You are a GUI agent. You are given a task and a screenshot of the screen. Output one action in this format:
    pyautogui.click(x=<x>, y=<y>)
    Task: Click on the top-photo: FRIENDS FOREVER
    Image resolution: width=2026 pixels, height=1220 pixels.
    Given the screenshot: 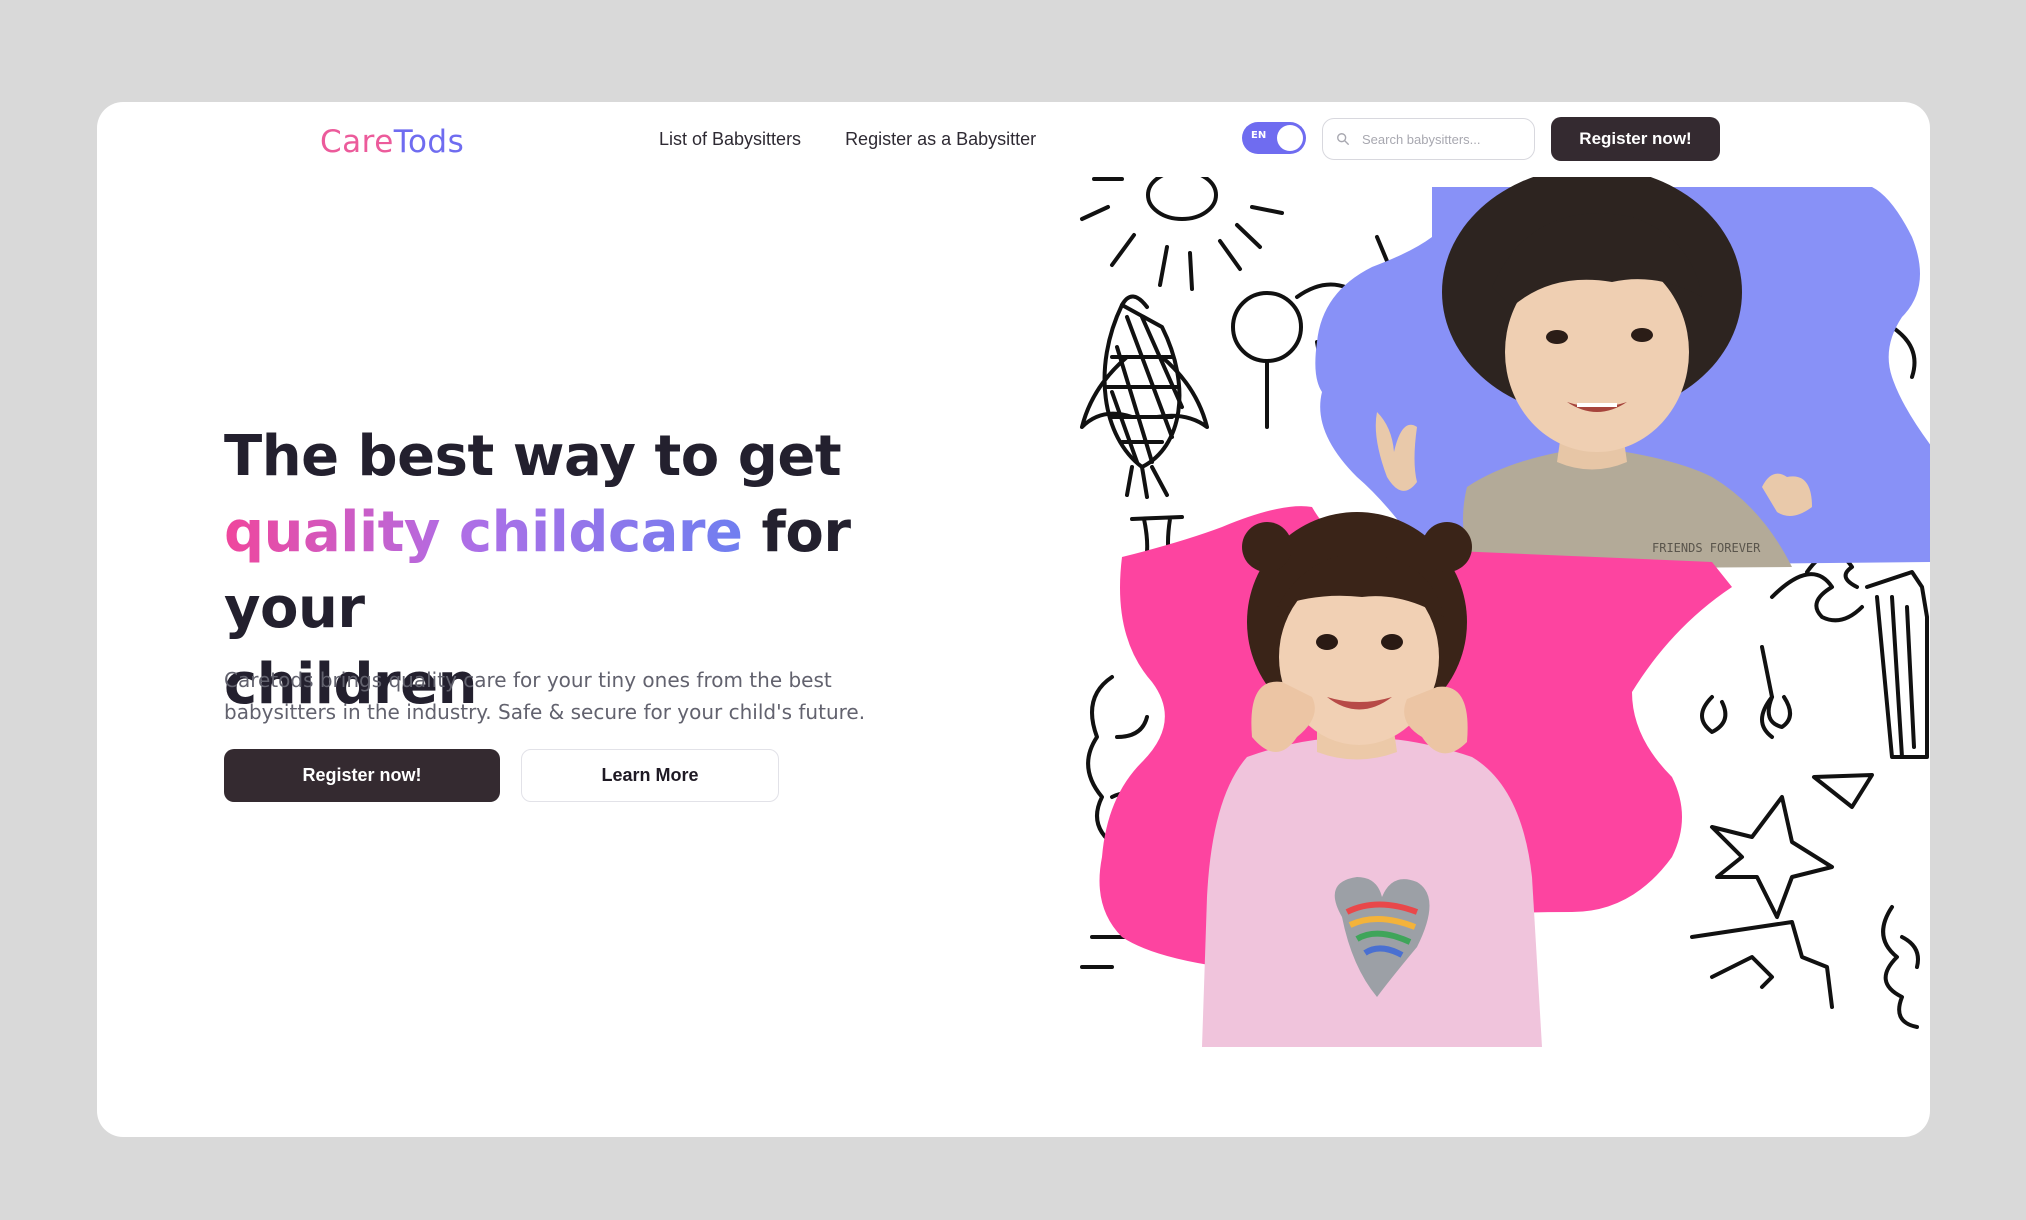 What is the action you would take?
    pyautogui.click(x=1622, y=373)
    